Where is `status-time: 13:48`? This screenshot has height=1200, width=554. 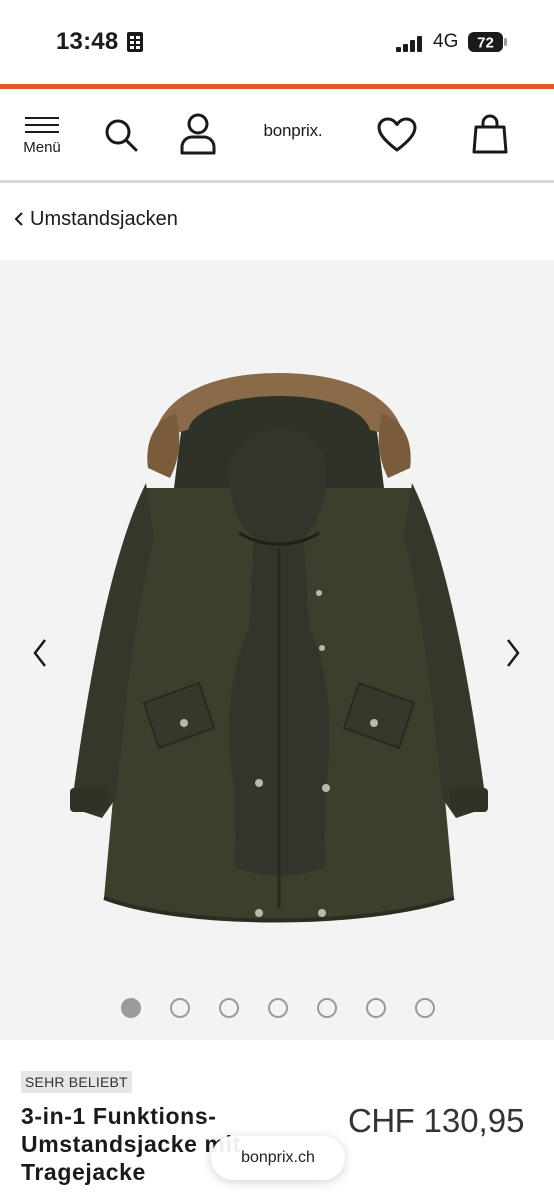 status-time: 13:48 is located at coordinates (87, 41).